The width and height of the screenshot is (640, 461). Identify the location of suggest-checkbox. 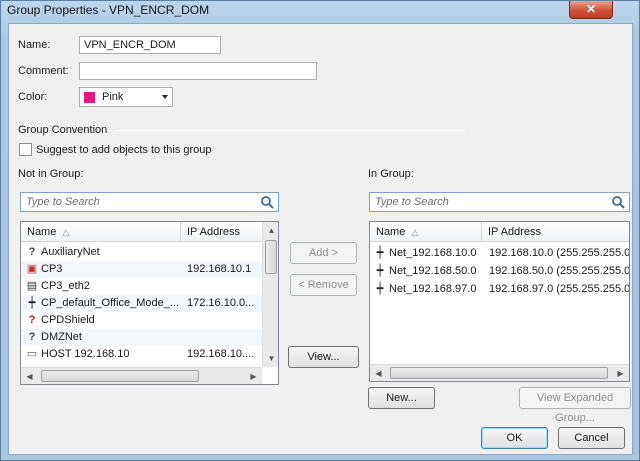
(25, 149).